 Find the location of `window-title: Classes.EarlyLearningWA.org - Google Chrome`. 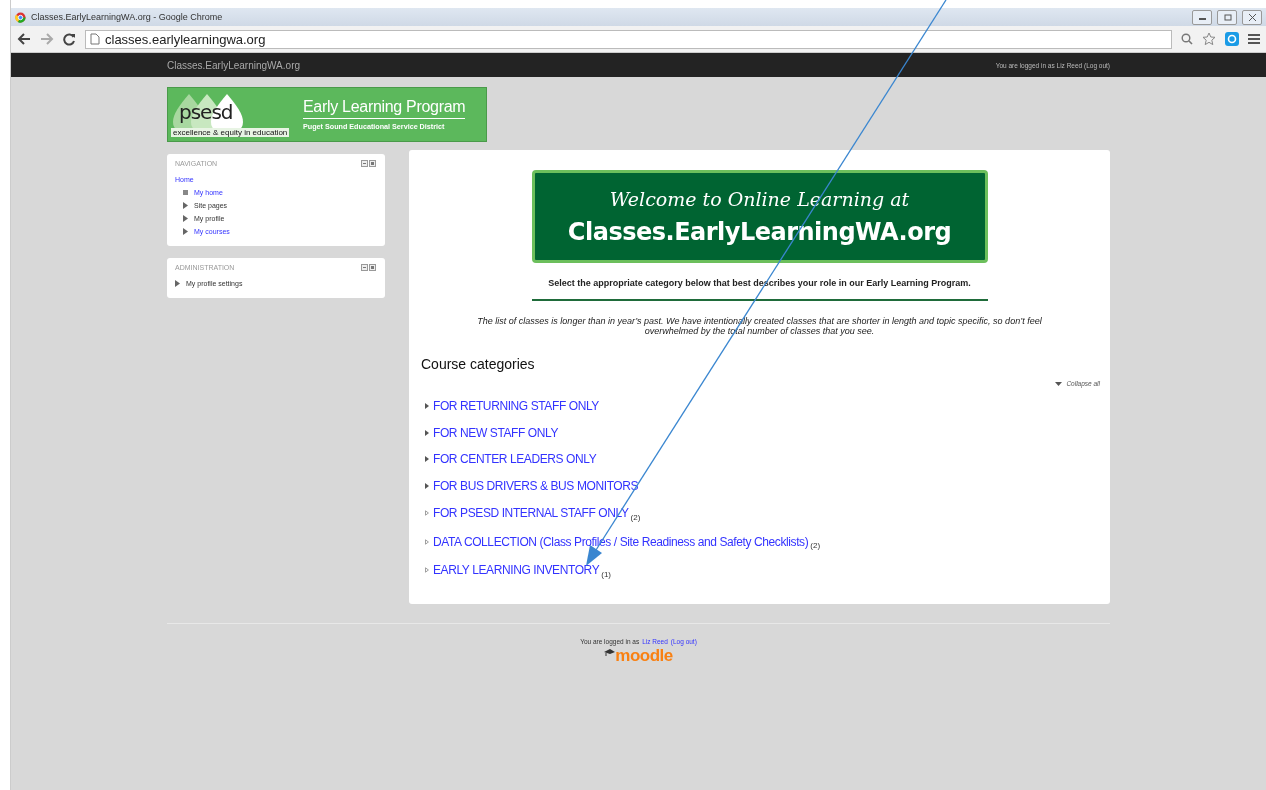

window-title: Classes.EarlyLearningWA.org - Google Chrome is located at coordinates (127, 17).